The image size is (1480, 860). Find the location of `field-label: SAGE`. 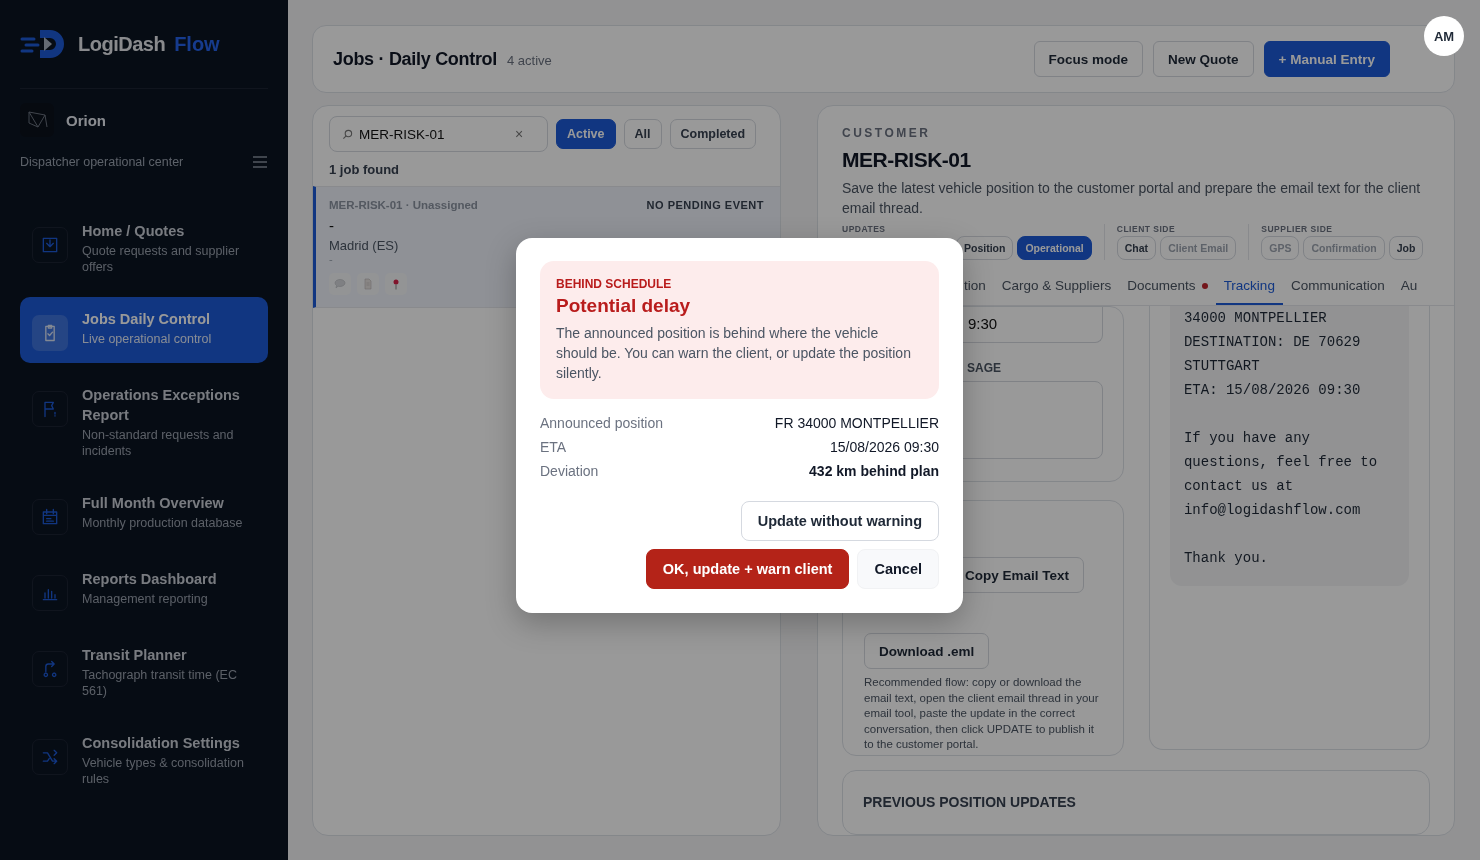

field-label: SAGE is located at coordinates (984, 368).